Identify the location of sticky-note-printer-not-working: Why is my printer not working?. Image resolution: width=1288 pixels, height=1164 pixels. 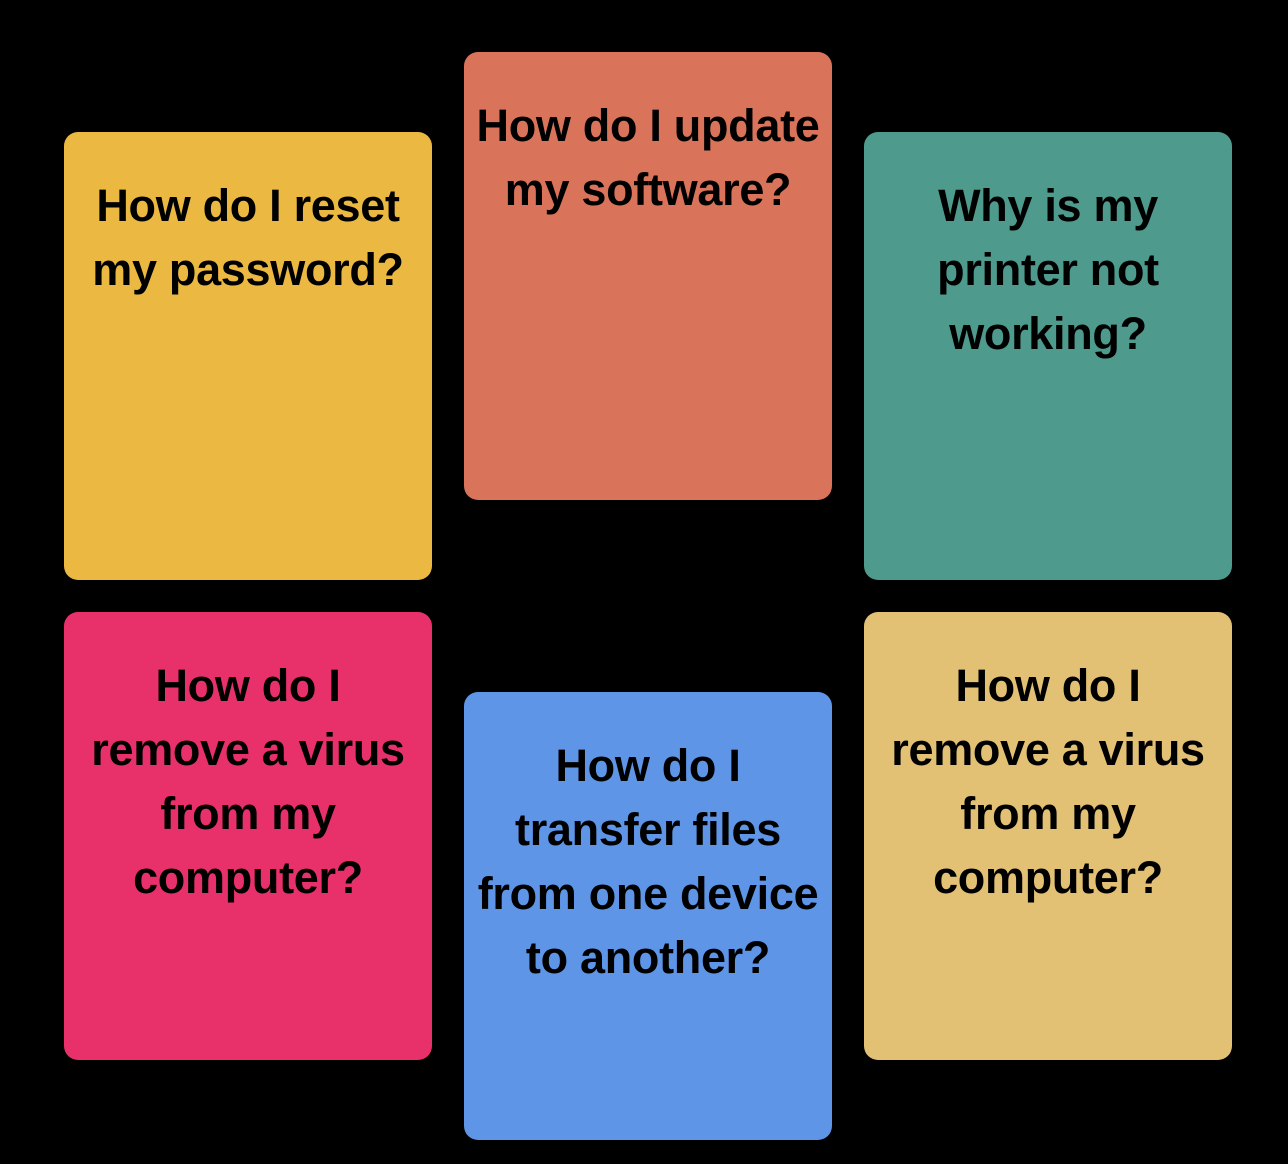
(1048, 356).